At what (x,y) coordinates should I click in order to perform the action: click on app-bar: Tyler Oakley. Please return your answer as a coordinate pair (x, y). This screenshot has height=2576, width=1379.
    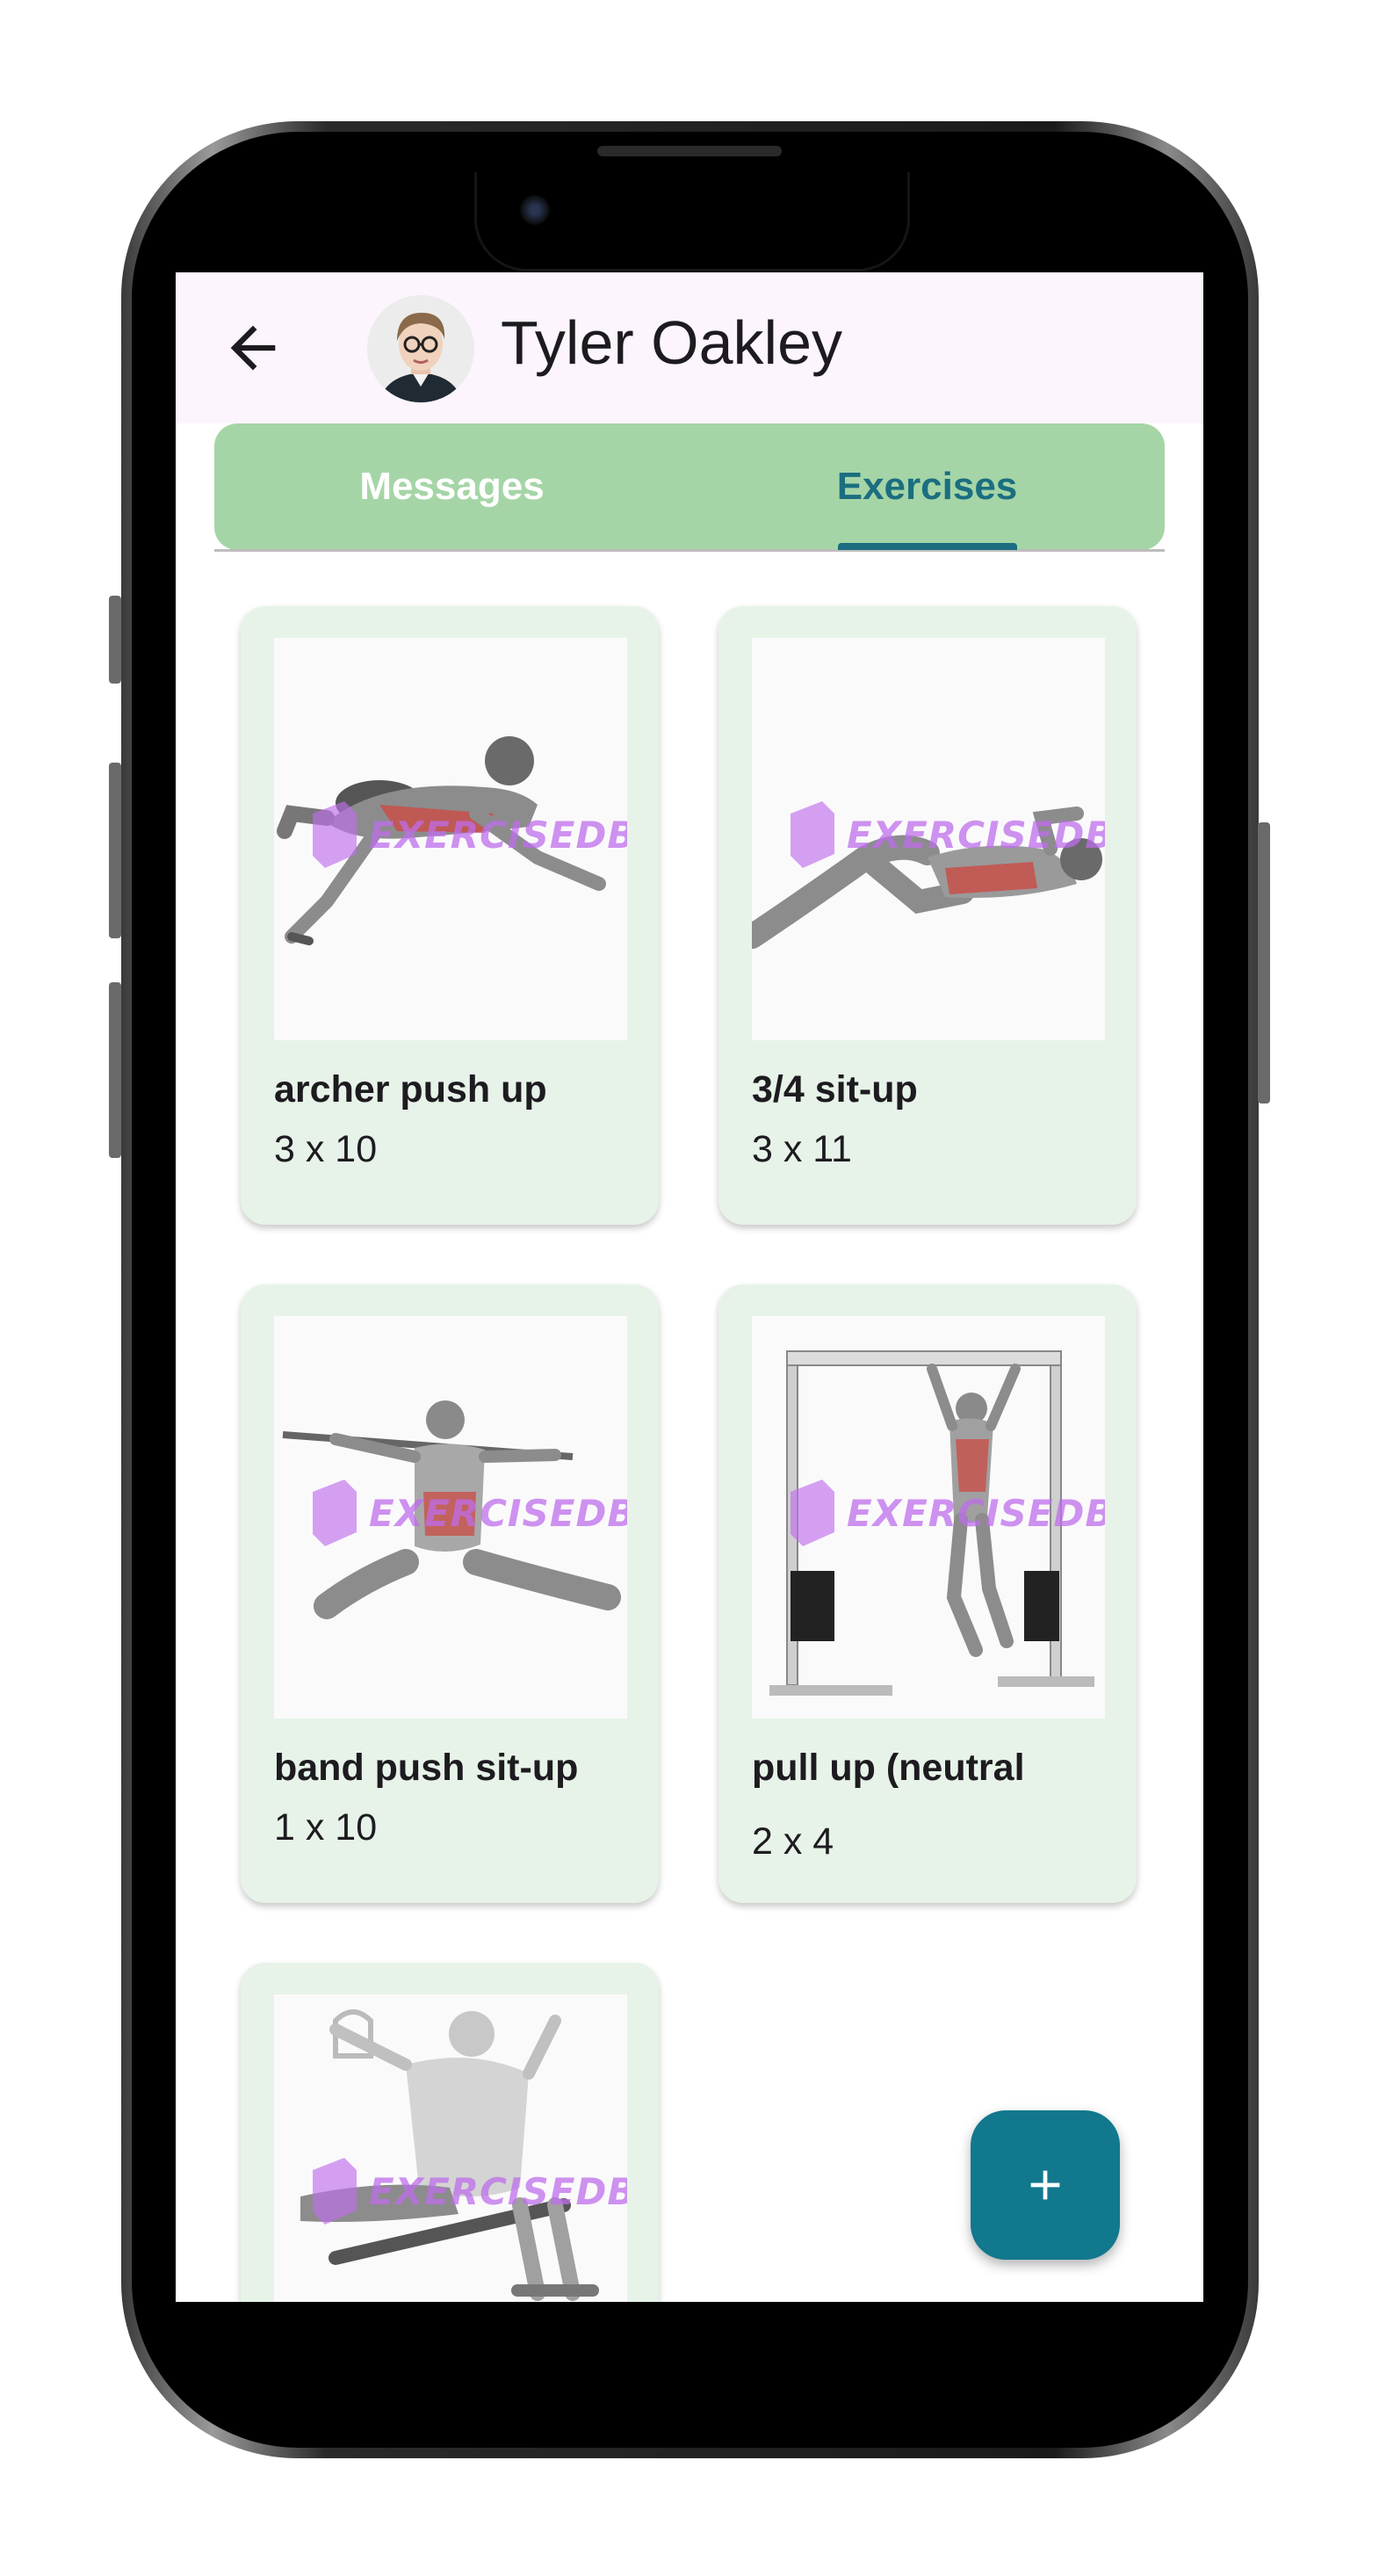
    Looking at the image, I should click on (689, 347).